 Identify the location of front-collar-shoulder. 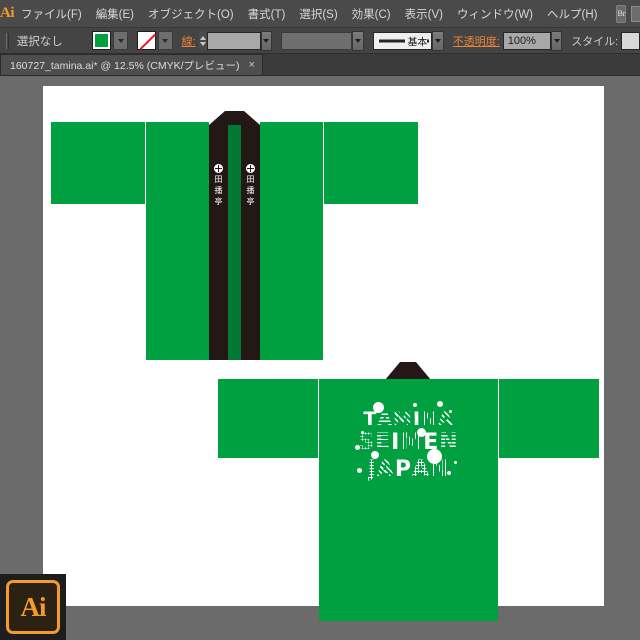
(234, 118).